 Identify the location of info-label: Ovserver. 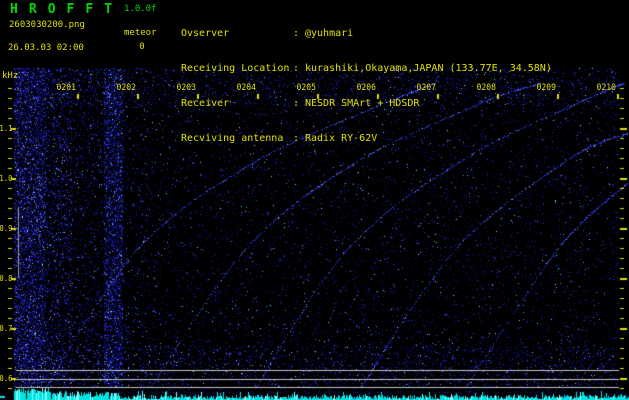
(205, 33).